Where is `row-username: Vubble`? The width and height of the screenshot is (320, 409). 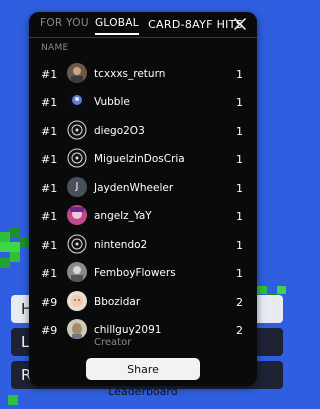 row-username: Vubble is located at coordinates (112, 102).